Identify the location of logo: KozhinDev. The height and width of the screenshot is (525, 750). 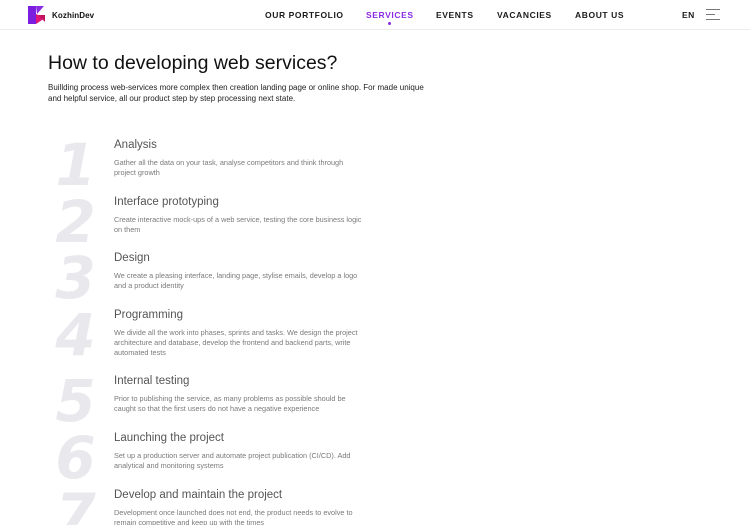
(61, 15).